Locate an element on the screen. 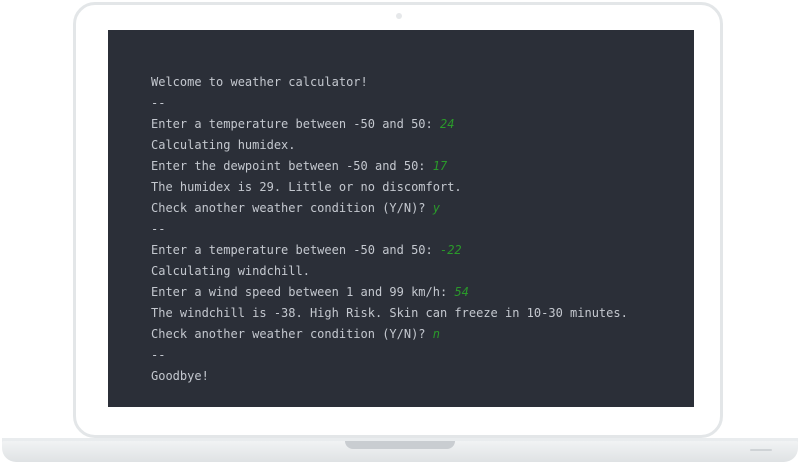 The height and width of the screenshot is (466, 800). output-text: Welcome to weather calculator! is located at coordinates (259, 82).